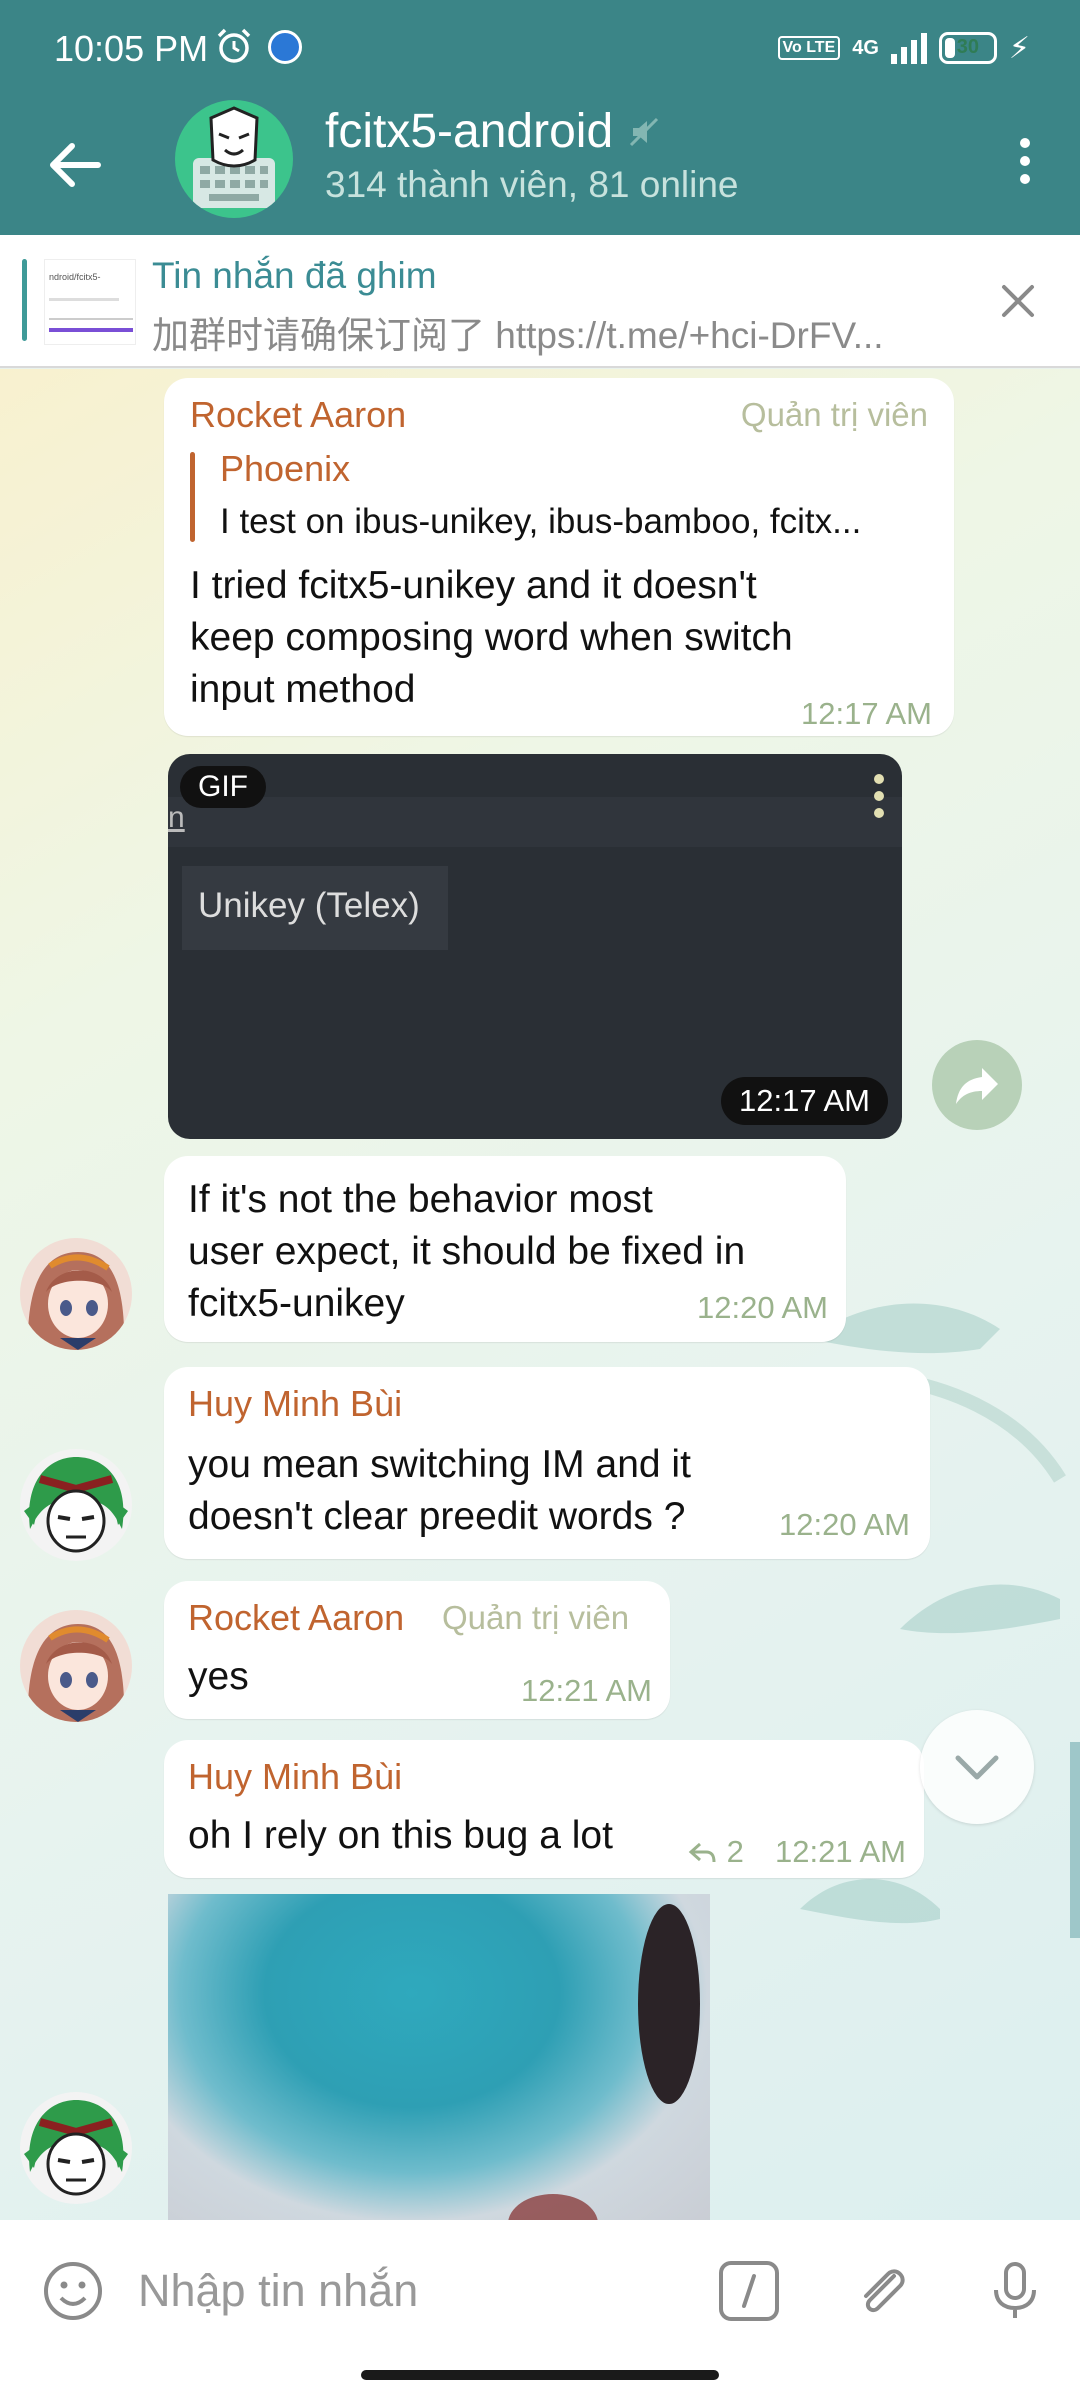 The image size is (1080, 2400). I want to click on status-indicators: Vo LTE 4G 30 ⚡, so click(903, 48).